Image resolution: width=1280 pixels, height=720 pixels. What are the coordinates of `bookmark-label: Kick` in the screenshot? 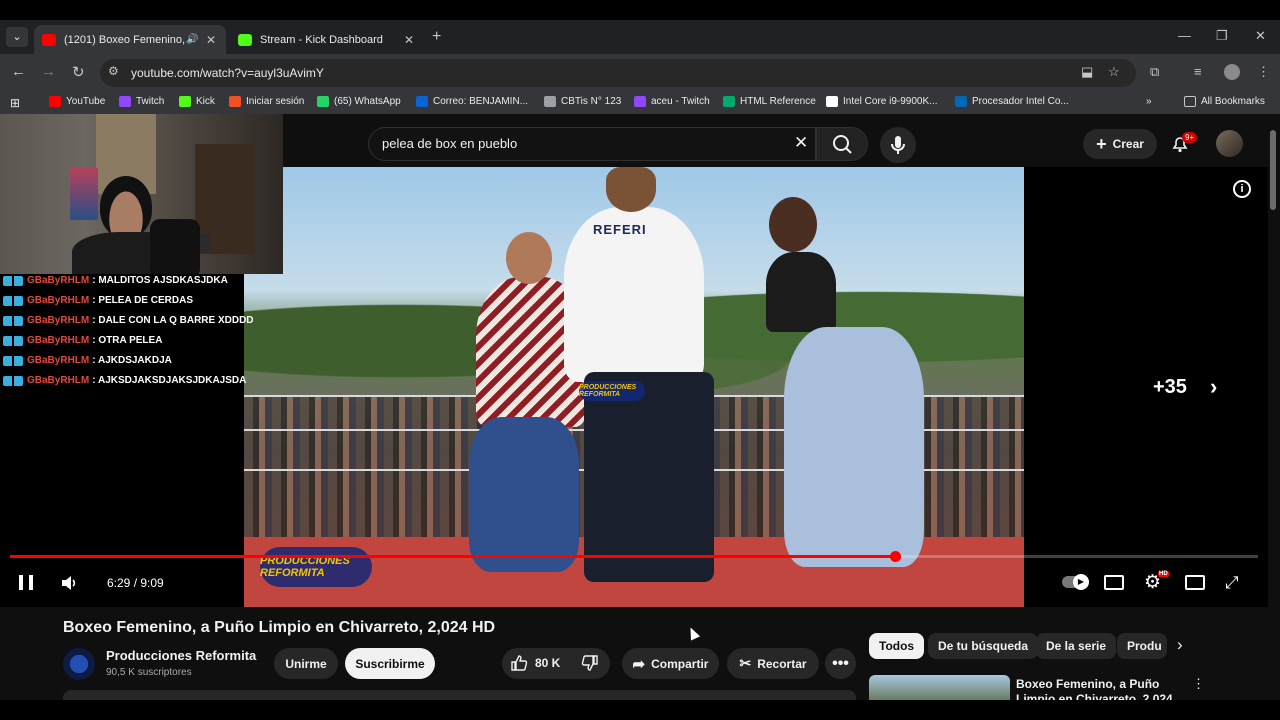 It's located at (205, 101).